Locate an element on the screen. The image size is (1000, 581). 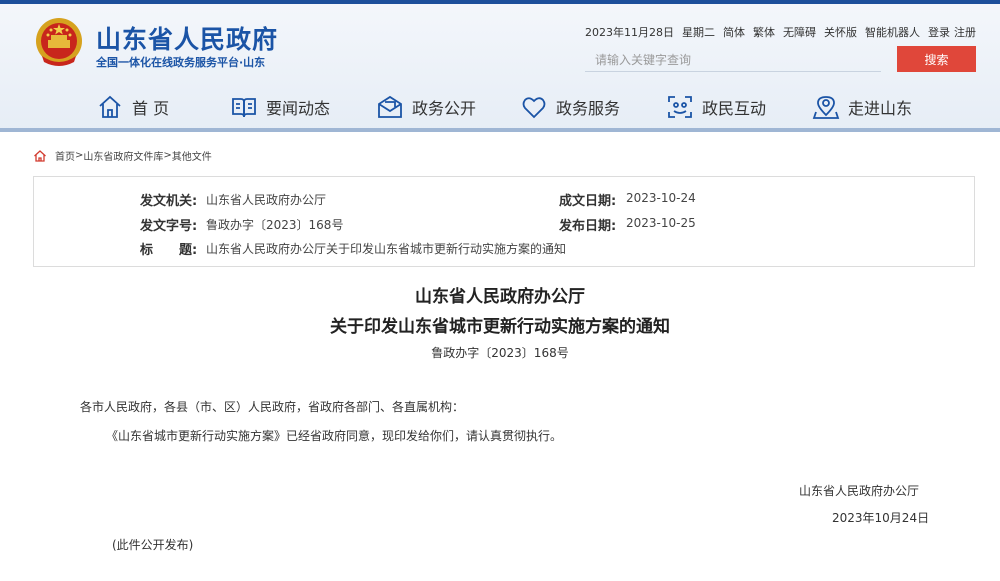
header-bottom-bar is located at coordinates (500, 130).